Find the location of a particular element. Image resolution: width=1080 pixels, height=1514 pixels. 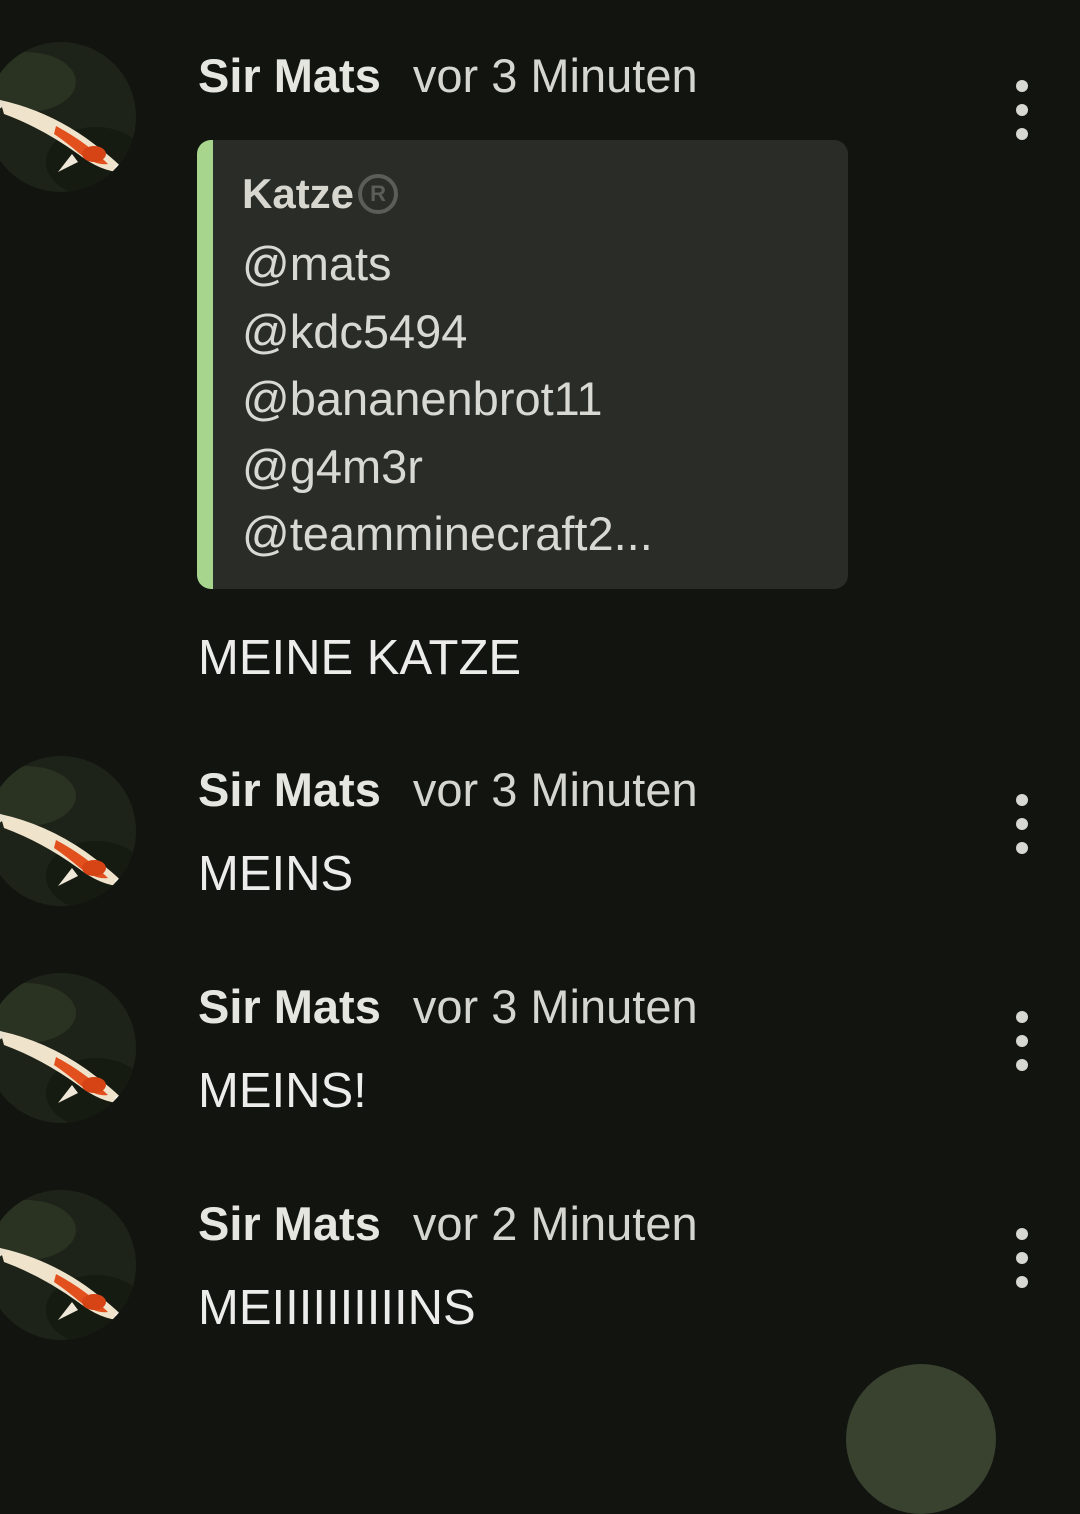

message-text: MEINS! is located at coordinates (282, 1091).